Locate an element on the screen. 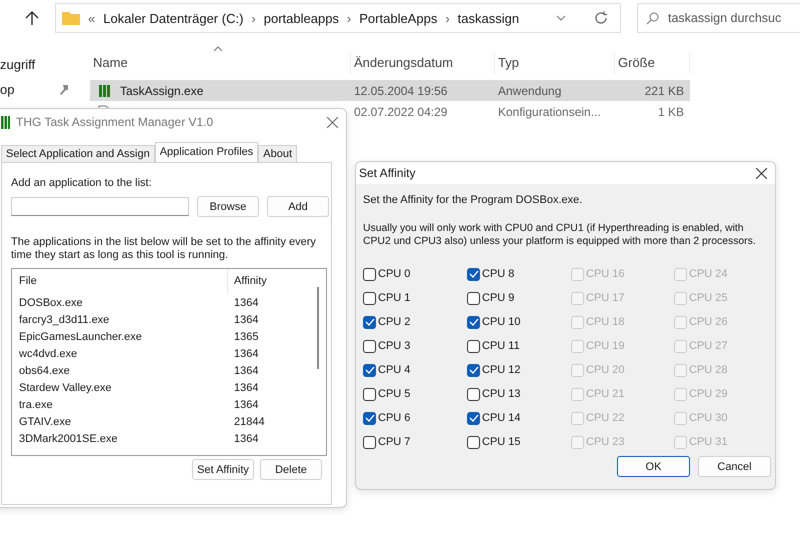 The width and height of the screenshot is (800, 534). checkbox-label: CPU 23 is located at coordinates (605, 442).